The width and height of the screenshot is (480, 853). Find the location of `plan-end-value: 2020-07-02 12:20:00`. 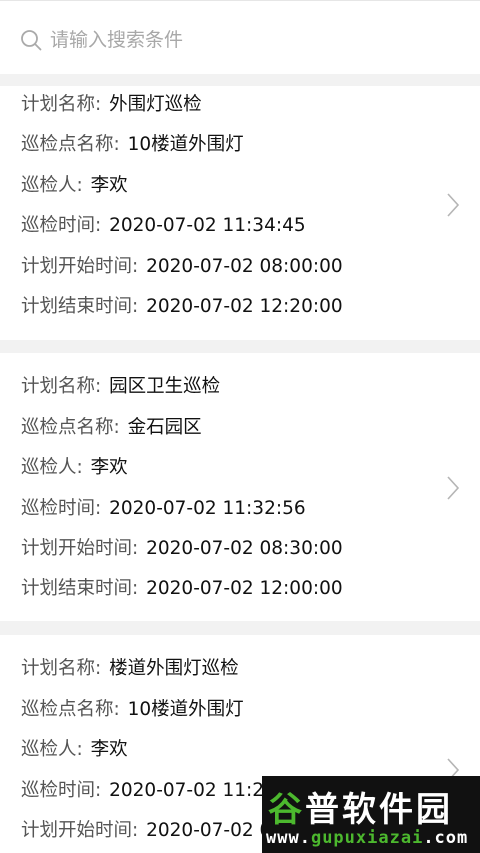

plan-end-value: 2020-07-02 12:20:00 is located at coordinates (244, 306).